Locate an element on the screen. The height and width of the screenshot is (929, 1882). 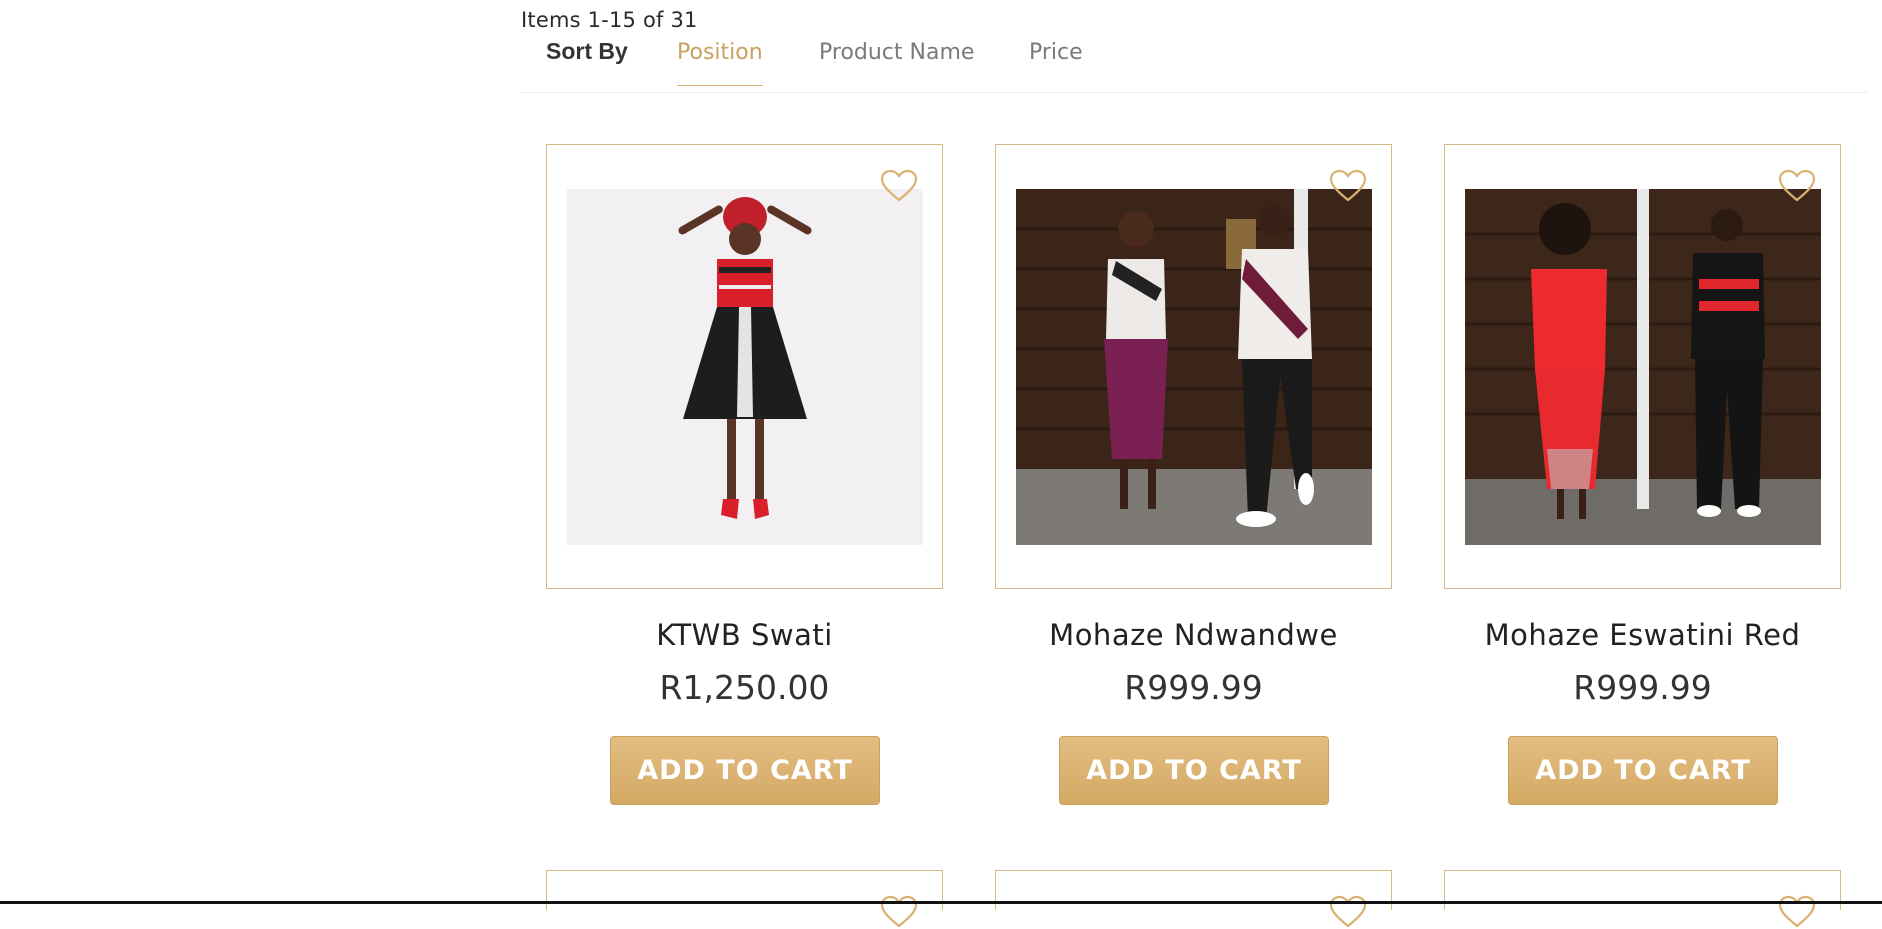
sort-by-label: Sort By is located at coordinates (587, 51).